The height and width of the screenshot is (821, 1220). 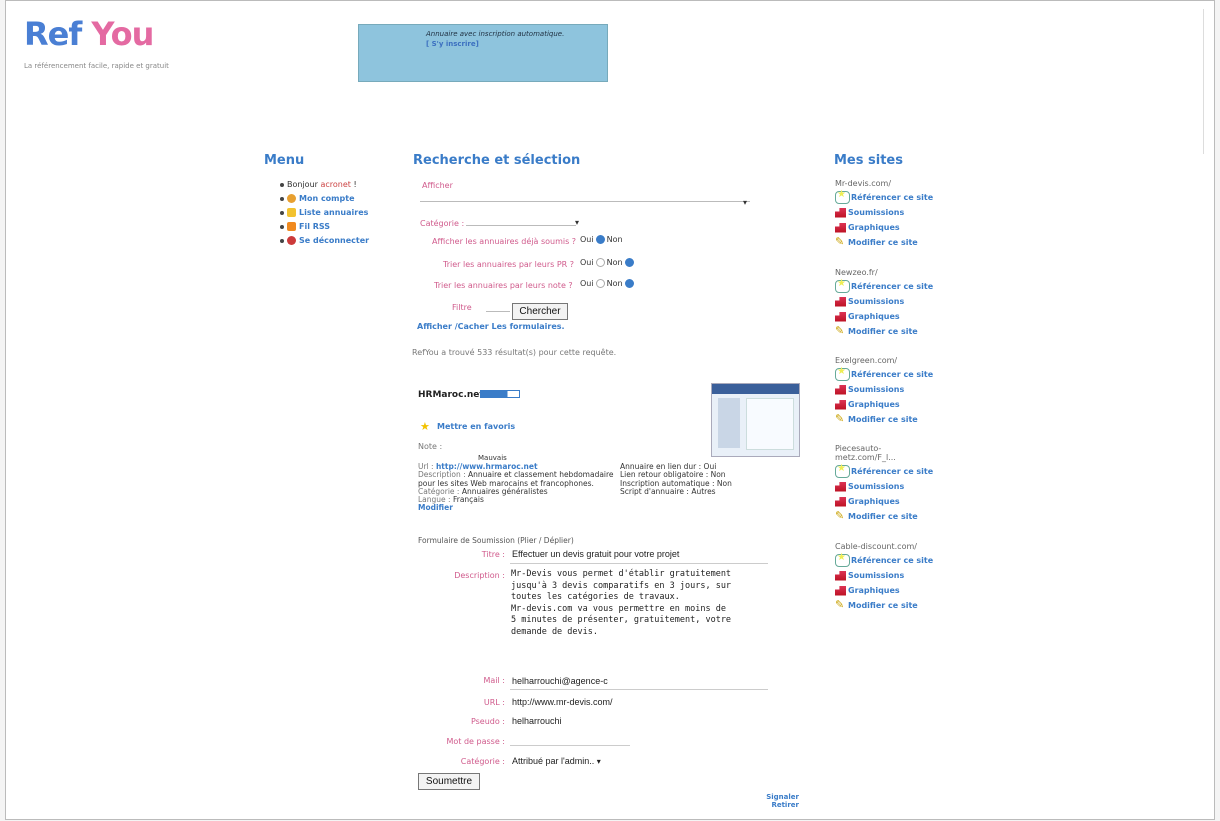 I want to click on modifier-link: Modifier, so click(x=518, y=508).